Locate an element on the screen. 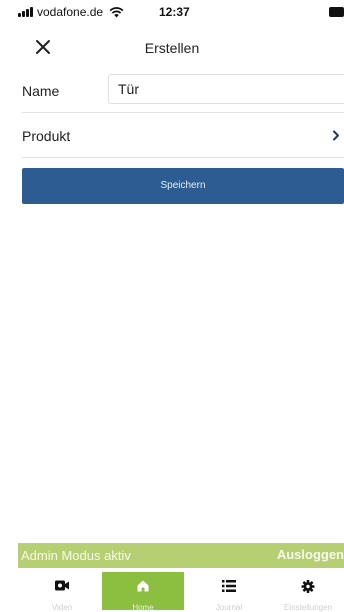 This screenshot has width=344, height=612. chevron-right-icon is located at coordinates (336, 135).